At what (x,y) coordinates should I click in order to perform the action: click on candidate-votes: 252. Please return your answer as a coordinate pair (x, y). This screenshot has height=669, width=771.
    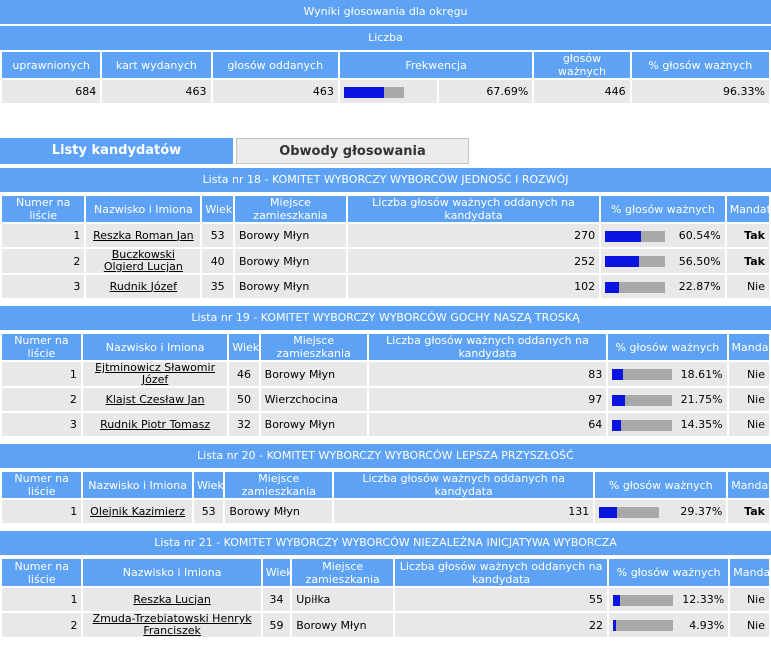
    Looking at the image, I should click on (473, 261).